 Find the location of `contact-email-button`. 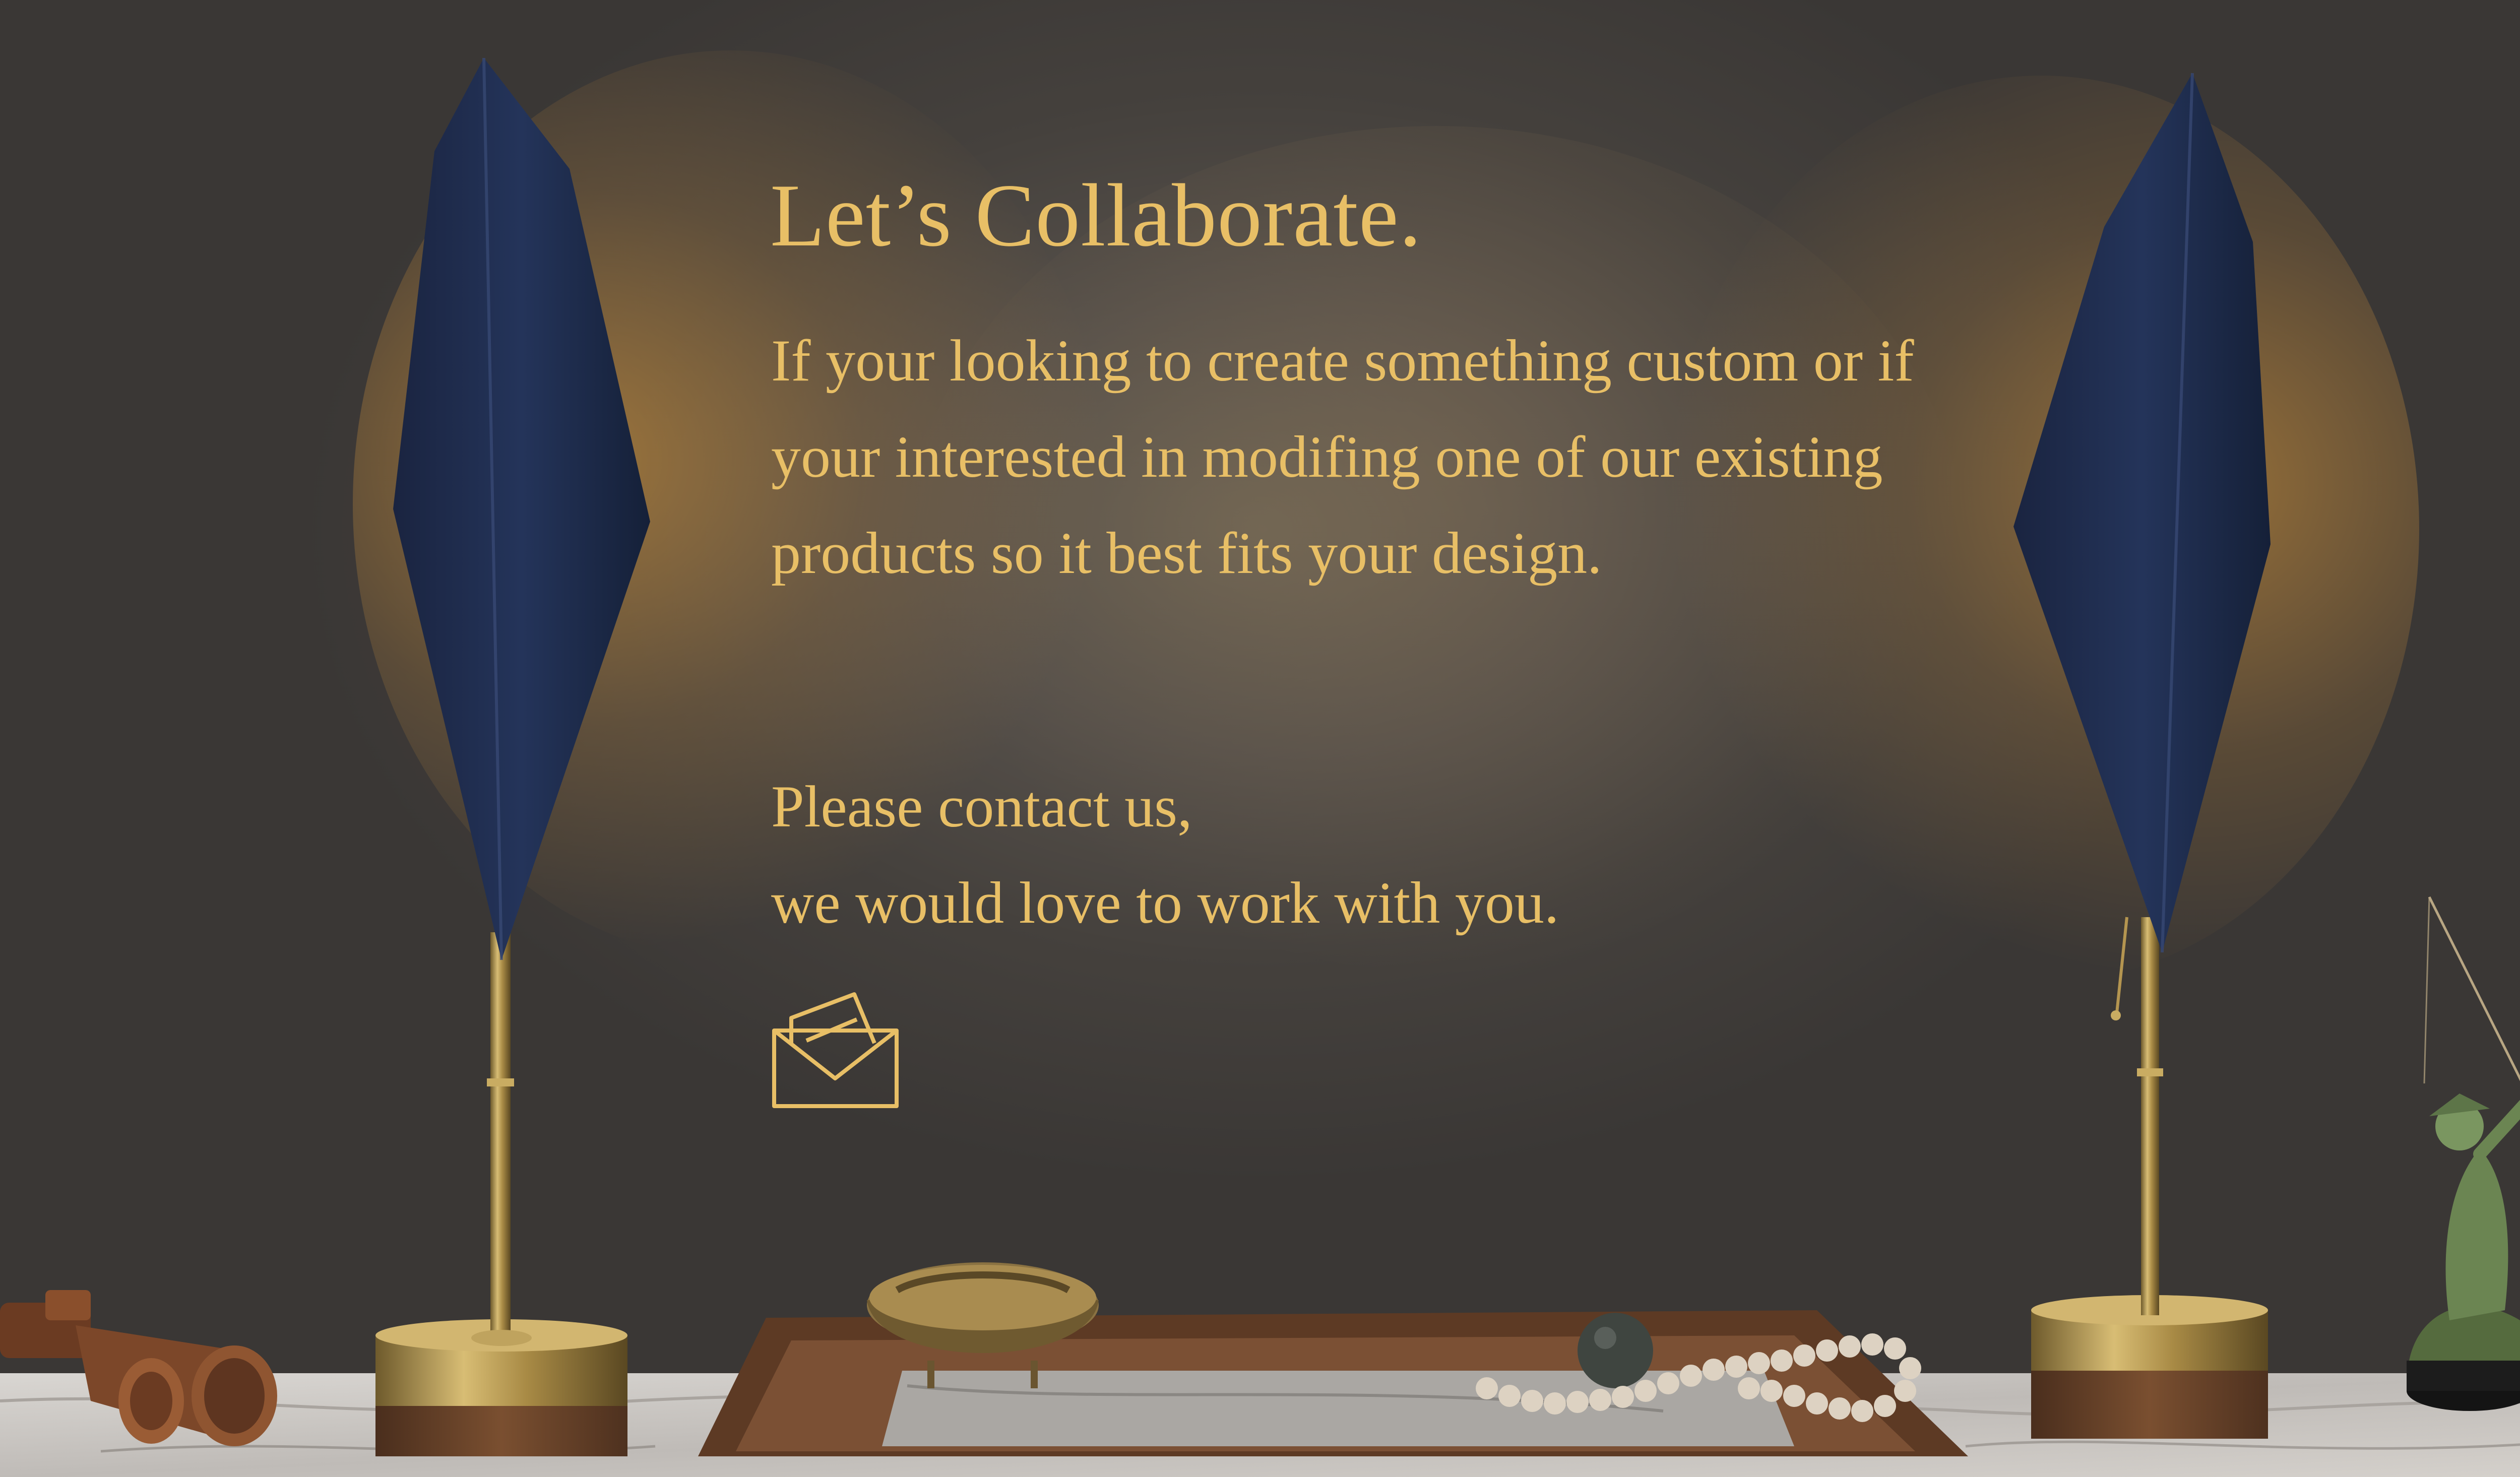

contact-email-button is located at coordinates (835, 1050).